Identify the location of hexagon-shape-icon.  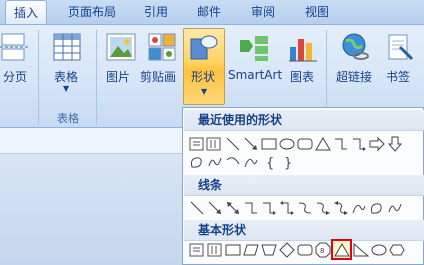
(397, 250).